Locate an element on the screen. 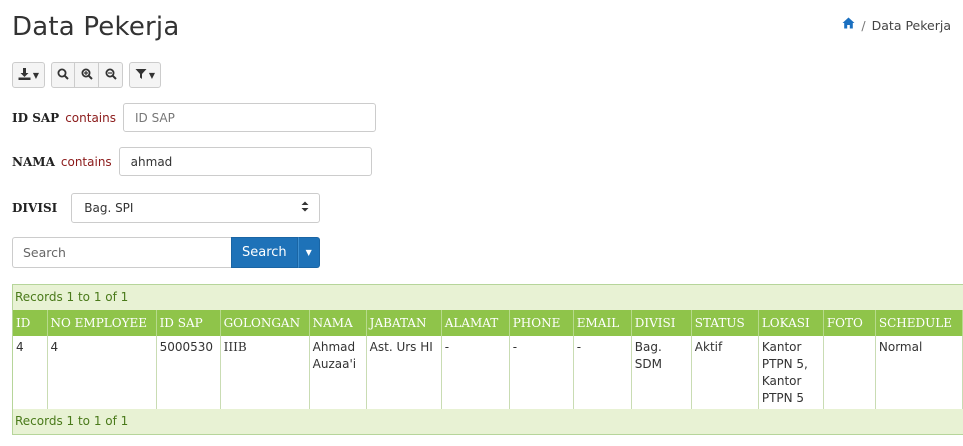 The height and width of the screenshot is (446, 963). cell-divisi: Bag. SDM is located at coordinates (661, 372).